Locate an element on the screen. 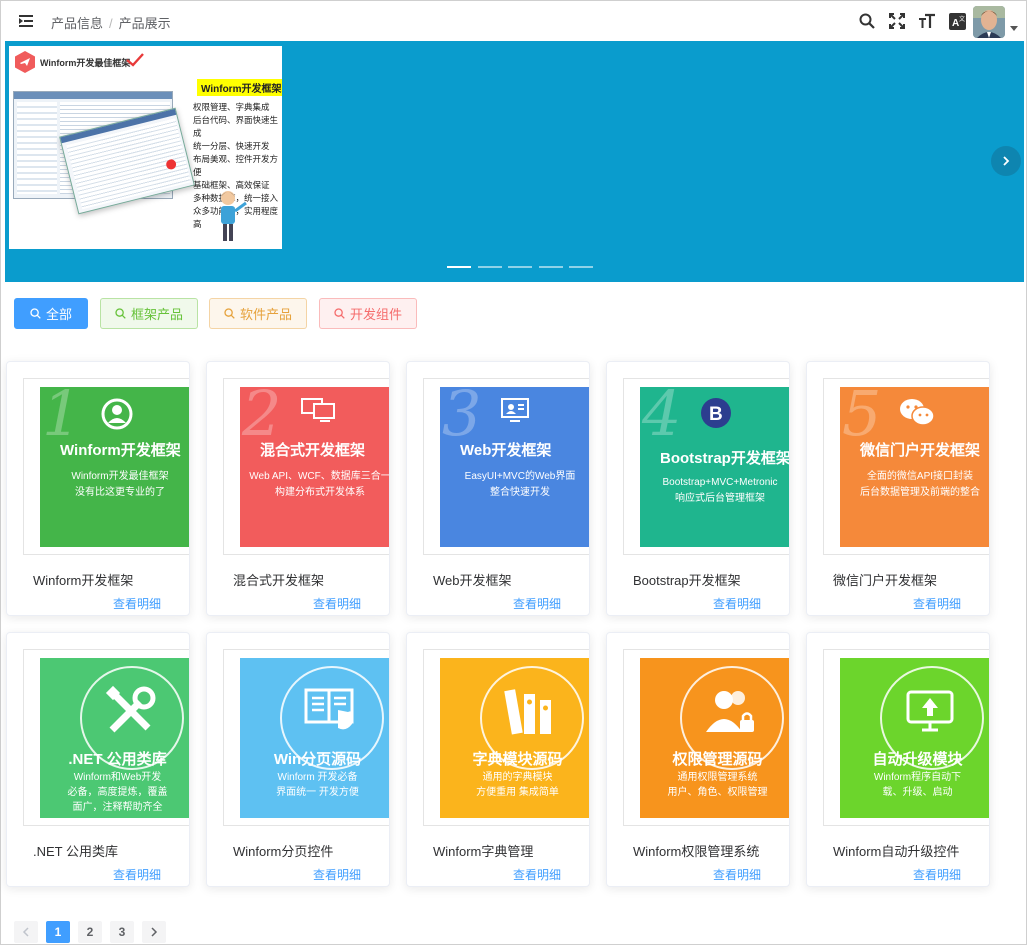 The height and width of the screenshot is (945, 1027). product-thumbnail: 自动升级模块 Winform程序自动下 载、升级、启动 is located at coordinates (906, 737).